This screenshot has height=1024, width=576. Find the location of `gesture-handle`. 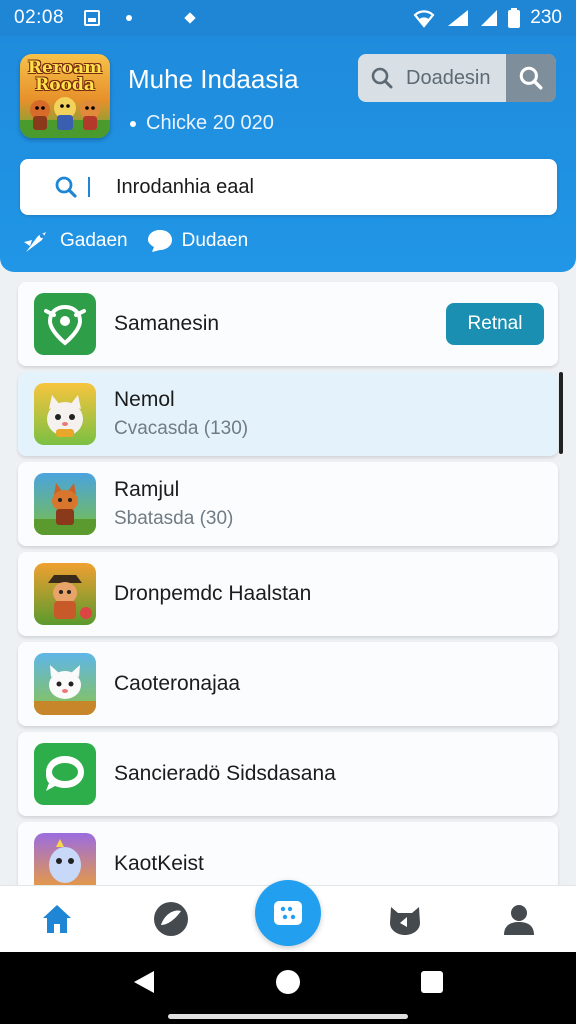

gesture-handle is located at coordinates (288, 1016).